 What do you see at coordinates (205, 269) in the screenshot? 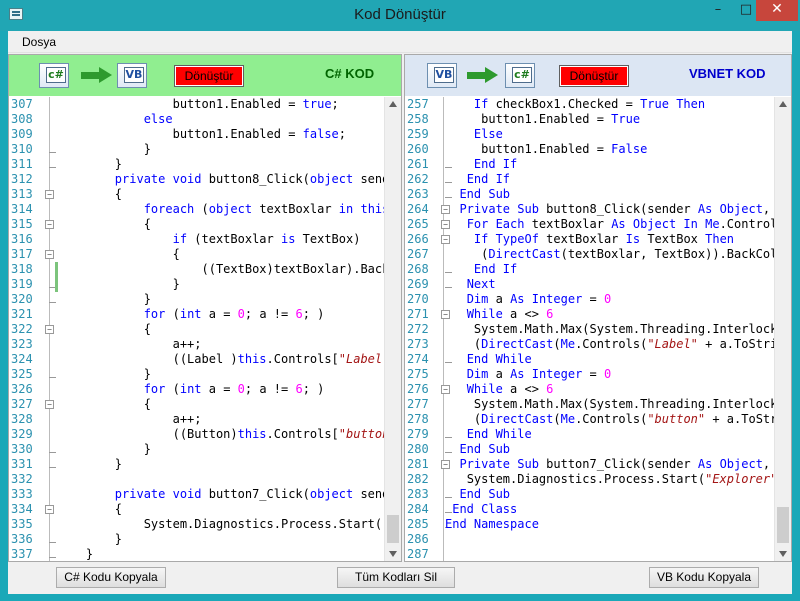
I see `code-line: 318 ((TextBox)textBoxlar).BackC` at bounding box center [205, 269].